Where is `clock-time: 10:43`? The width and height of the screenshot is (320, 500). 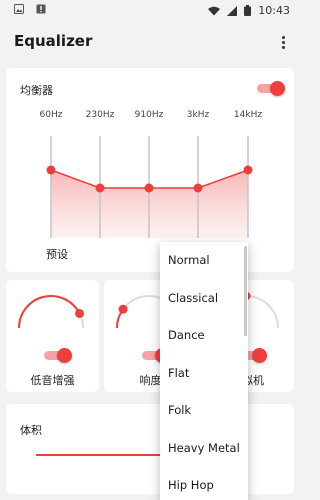 clock-time: 10:43 is located at coordinates (274, 10).